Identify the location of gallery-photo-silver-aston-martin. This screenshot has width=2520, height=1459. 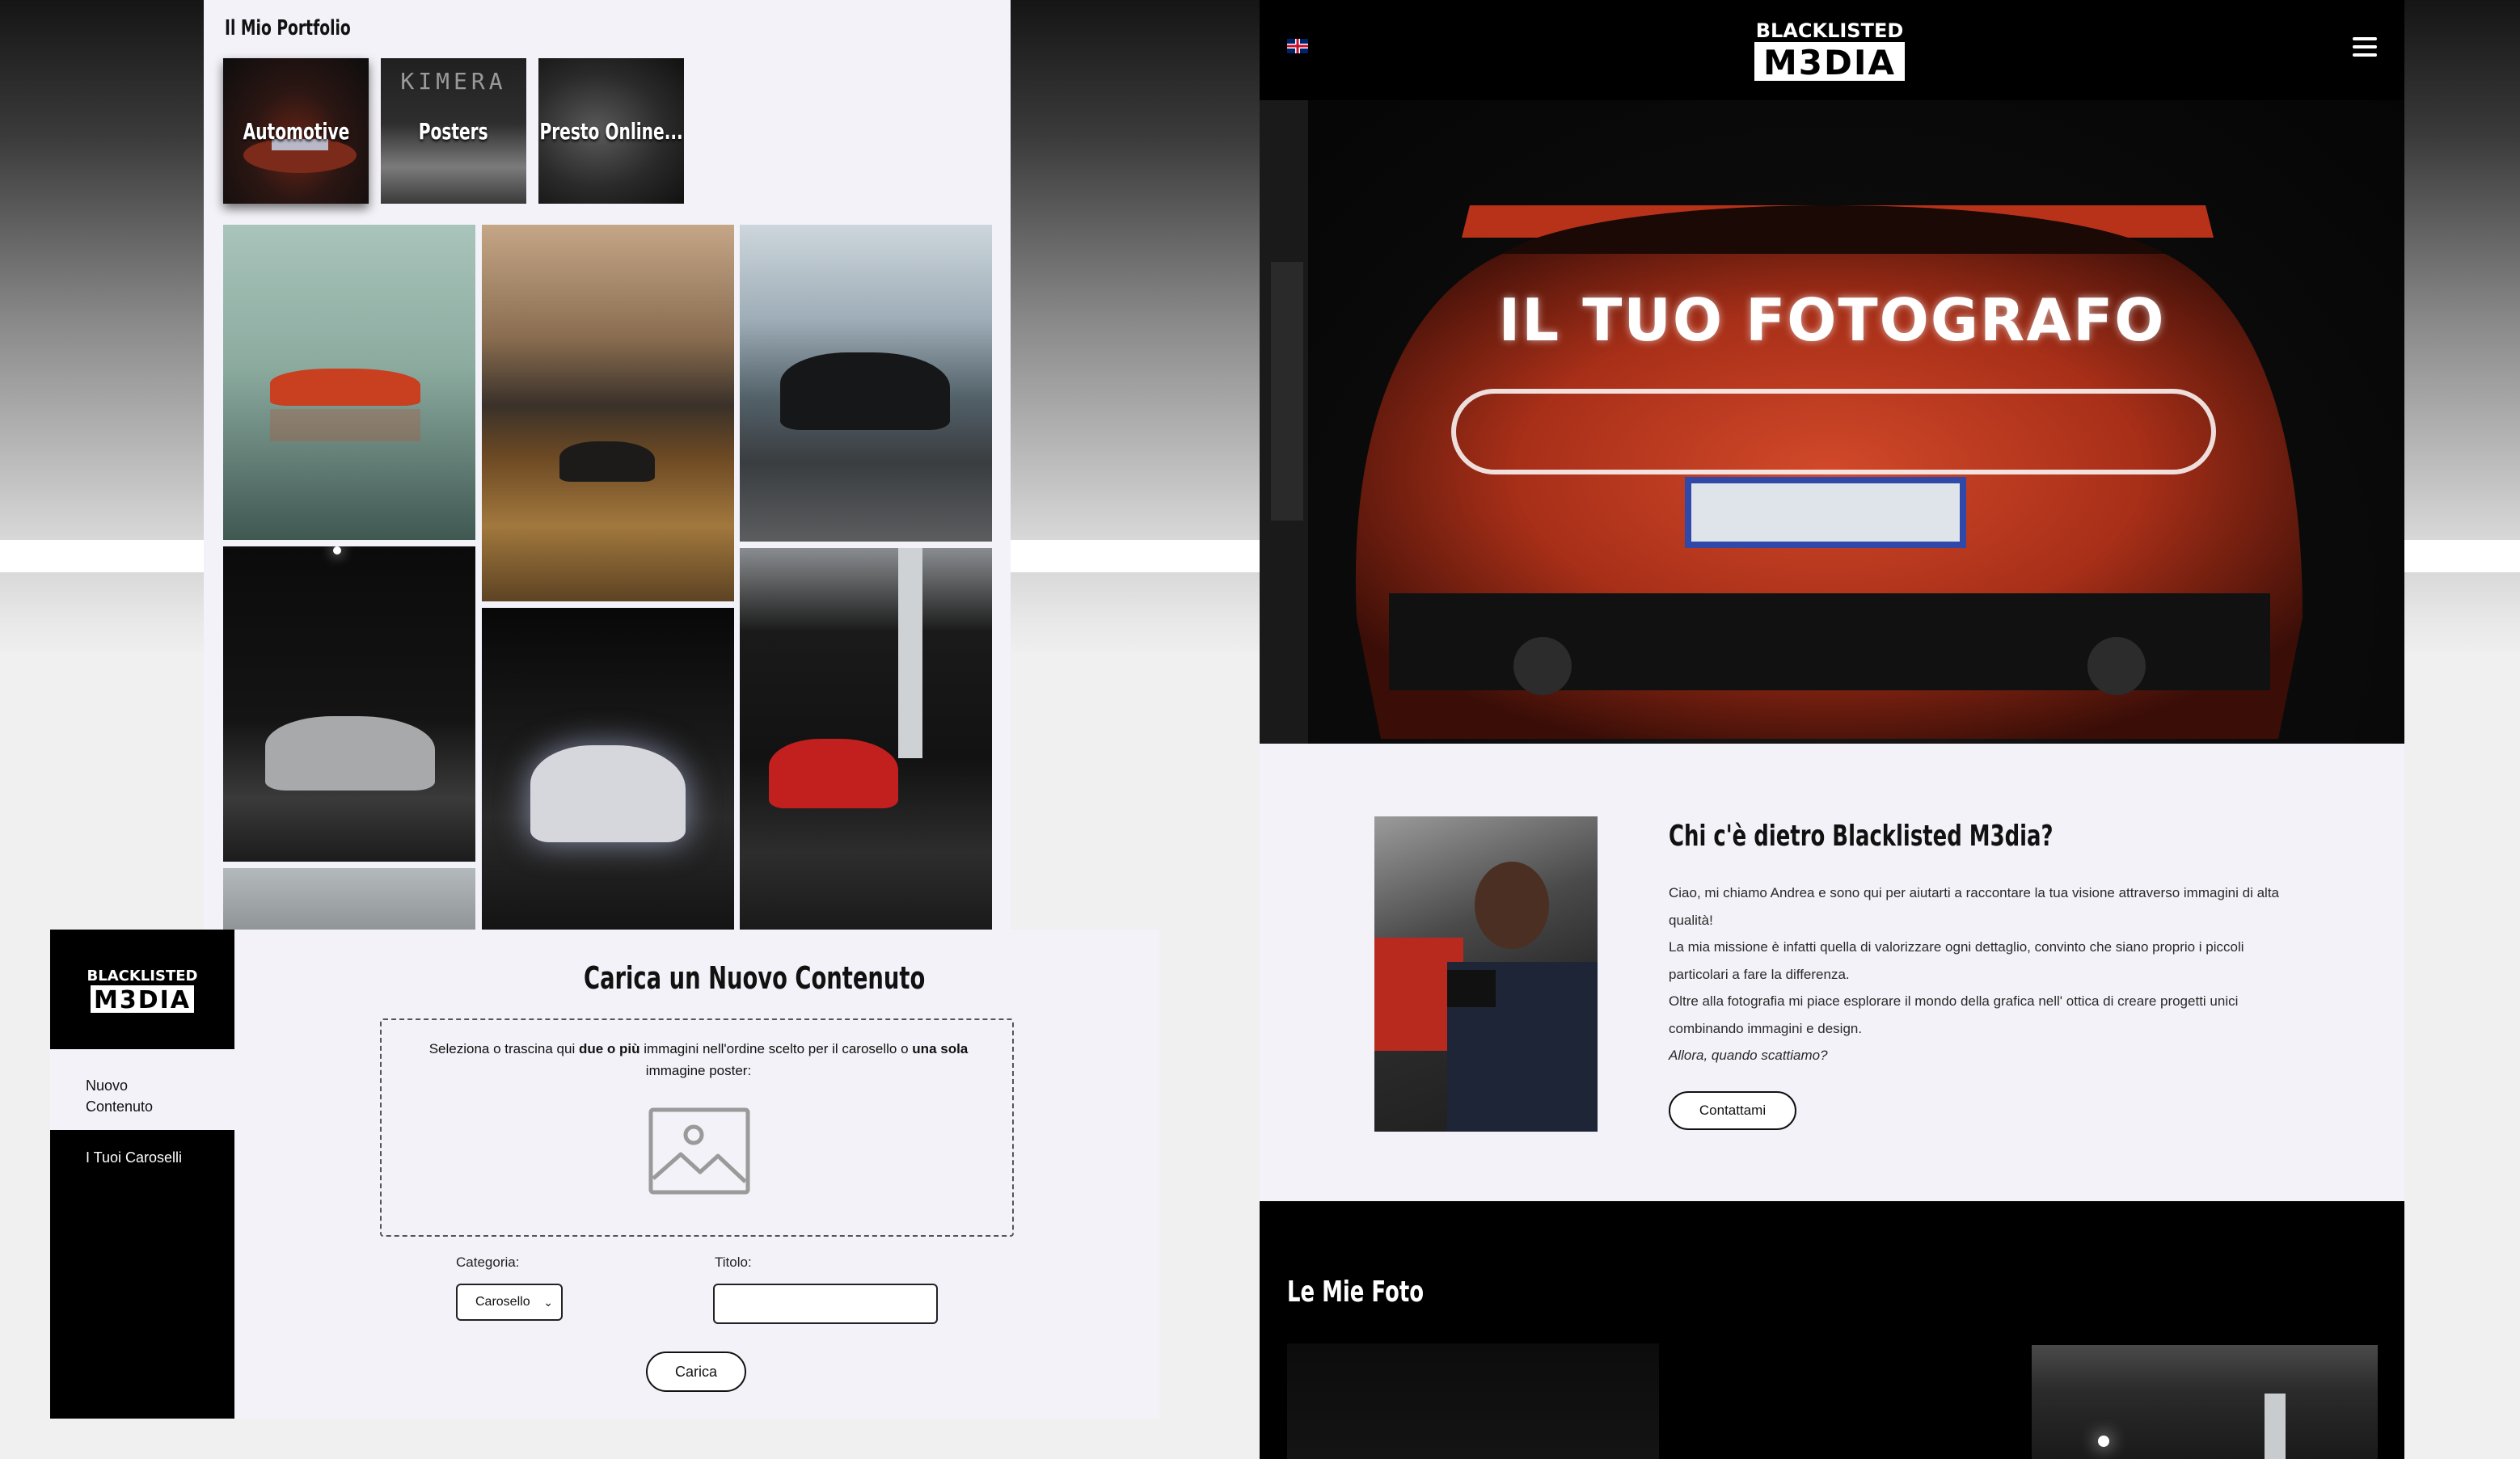
(349, 704).